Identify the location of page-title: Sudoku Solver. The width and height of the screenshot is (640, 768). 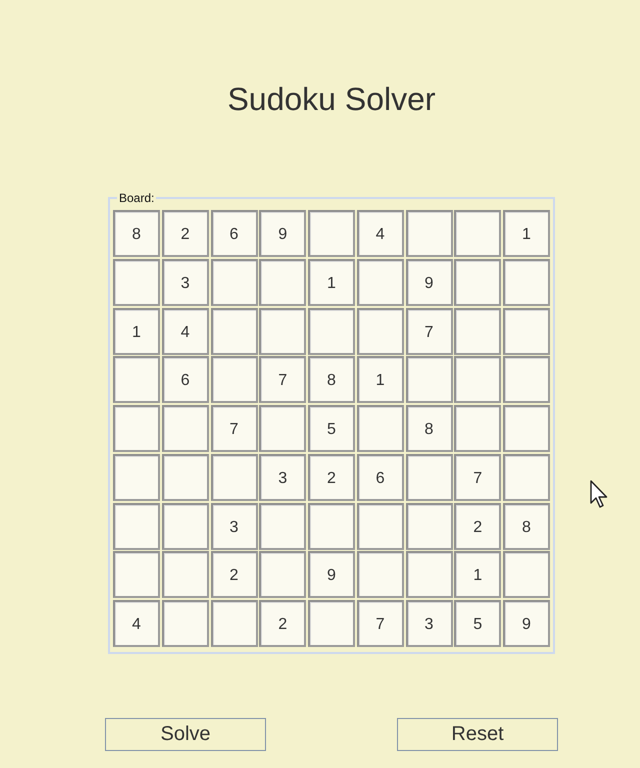
(331, 99).